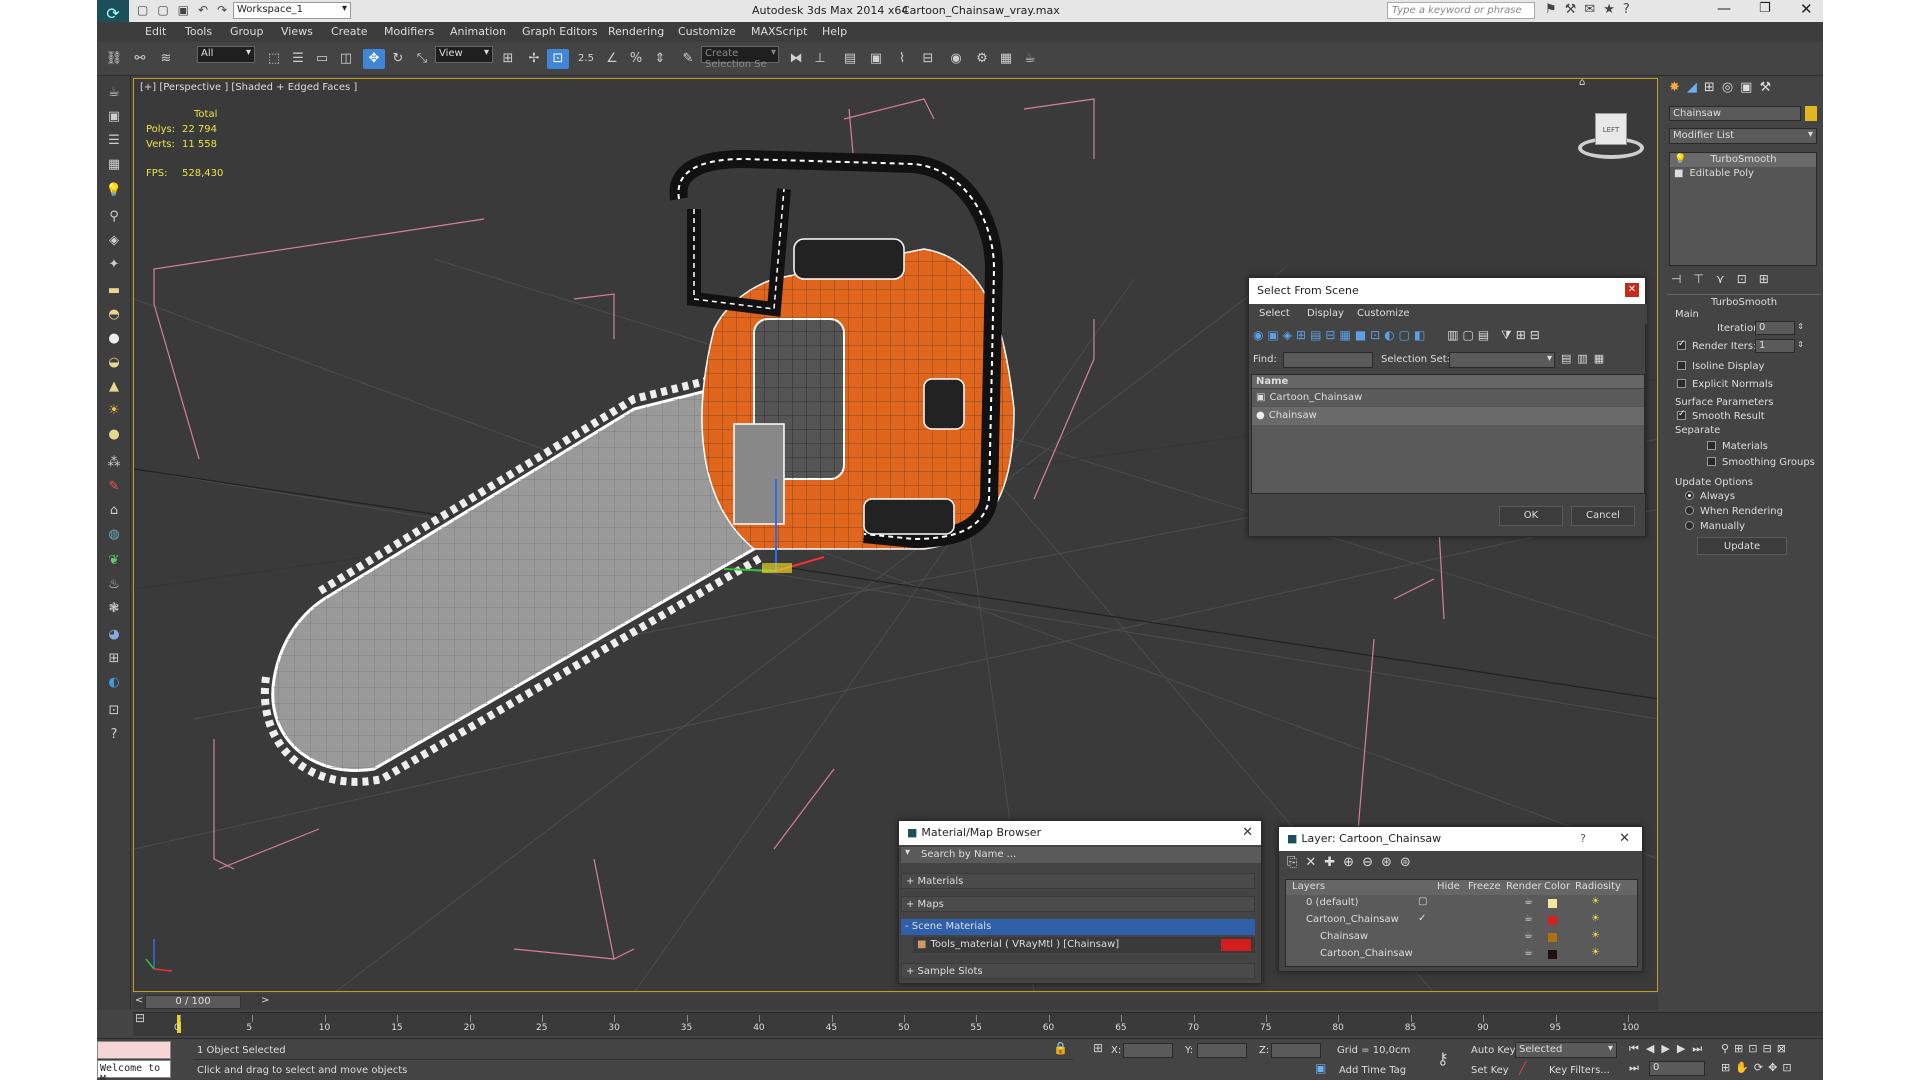 This screenshot has height=1080, width=1920. Describe the element at coordinates (1448, 416) in the screenshot. I see `list-item: ● Chainsaw` at that location.